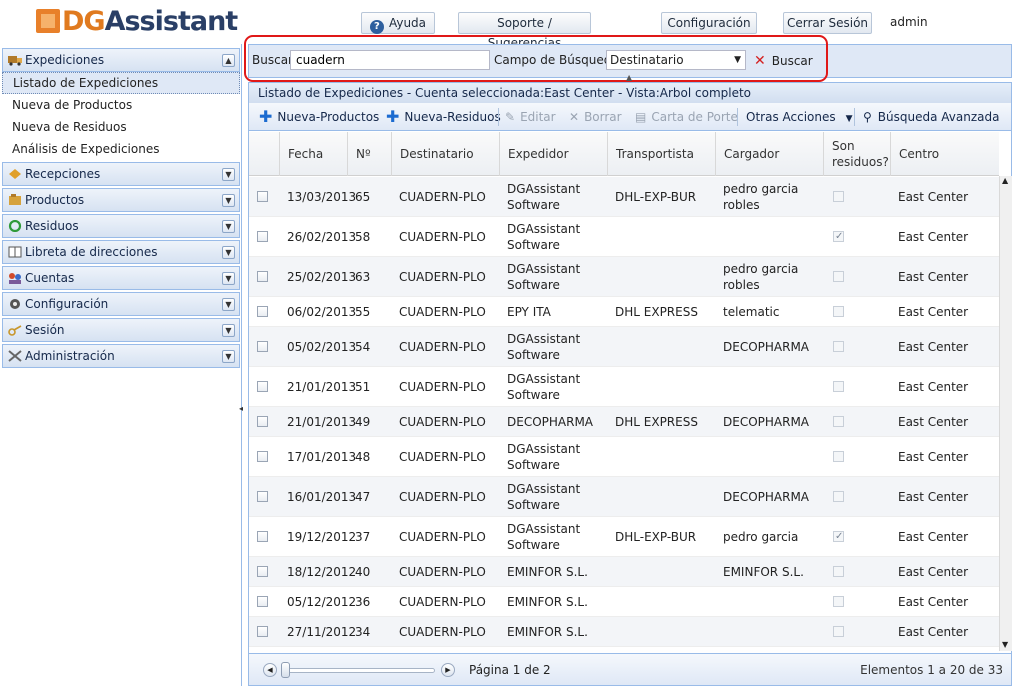 The width and height of the screenshot is (1014, 686). Describe the element at coordinates (524, 31) in the screenshot. I see `support-button: Soporte / Sugerencias` at that location.